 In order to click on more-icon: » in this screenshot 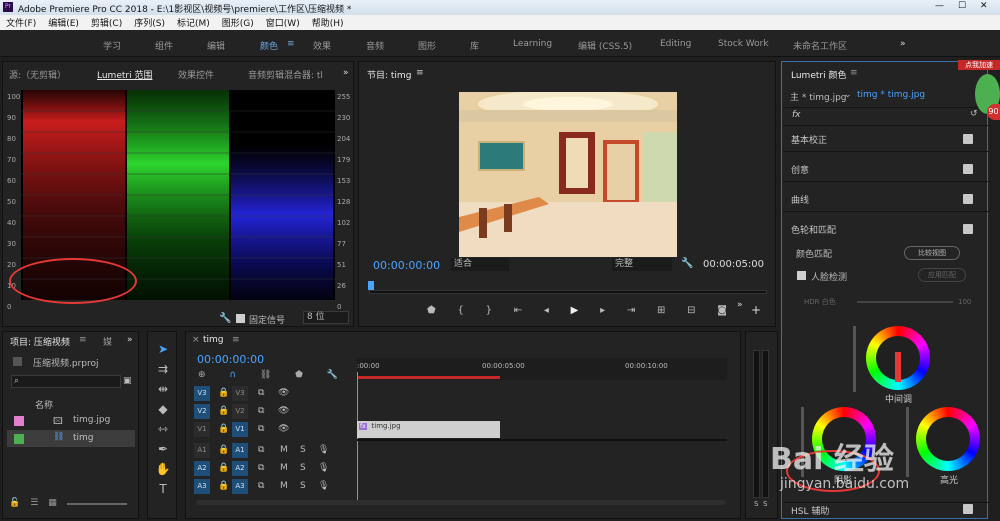, I will do `click(740, 305)`.